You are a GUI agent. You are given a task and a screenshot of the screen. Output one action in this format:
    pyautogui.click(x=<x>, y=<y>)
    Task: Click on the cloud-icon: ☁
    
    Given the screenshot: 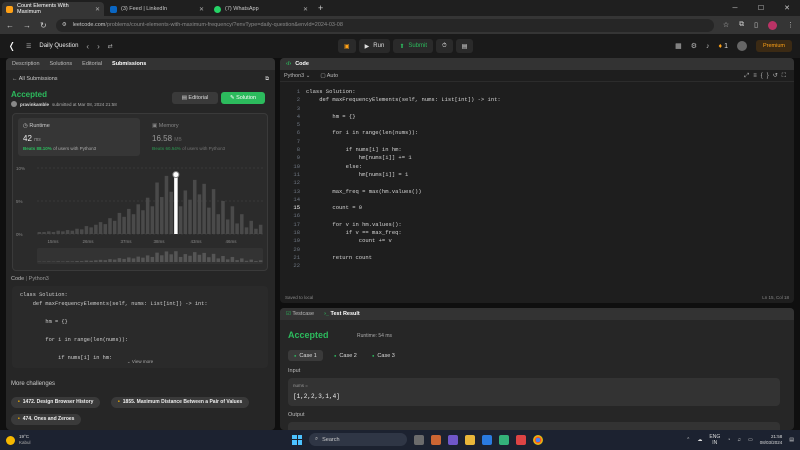 What is the action you would take?
    pyautogui.click(x=699, y=440)
    